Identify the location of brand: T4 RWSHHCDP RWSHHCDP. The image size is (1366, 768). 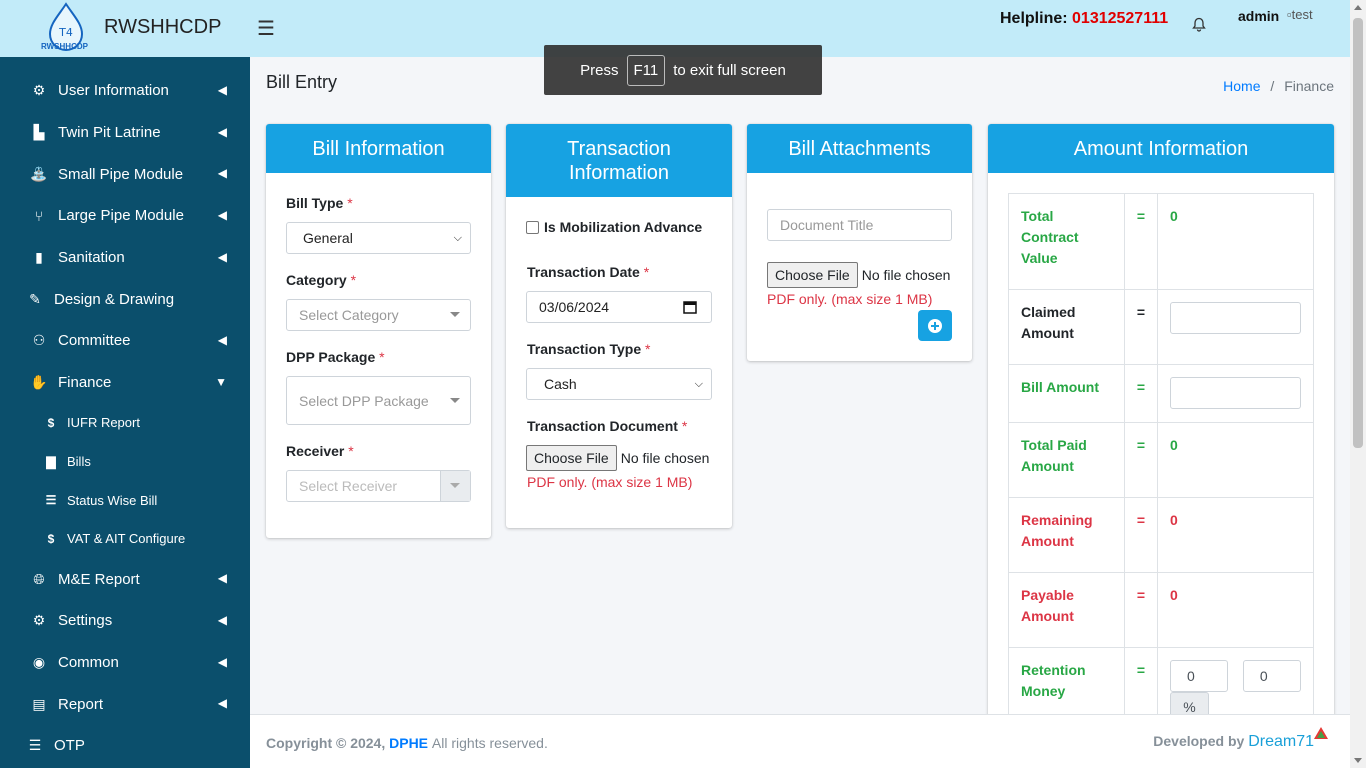
(125, 28).